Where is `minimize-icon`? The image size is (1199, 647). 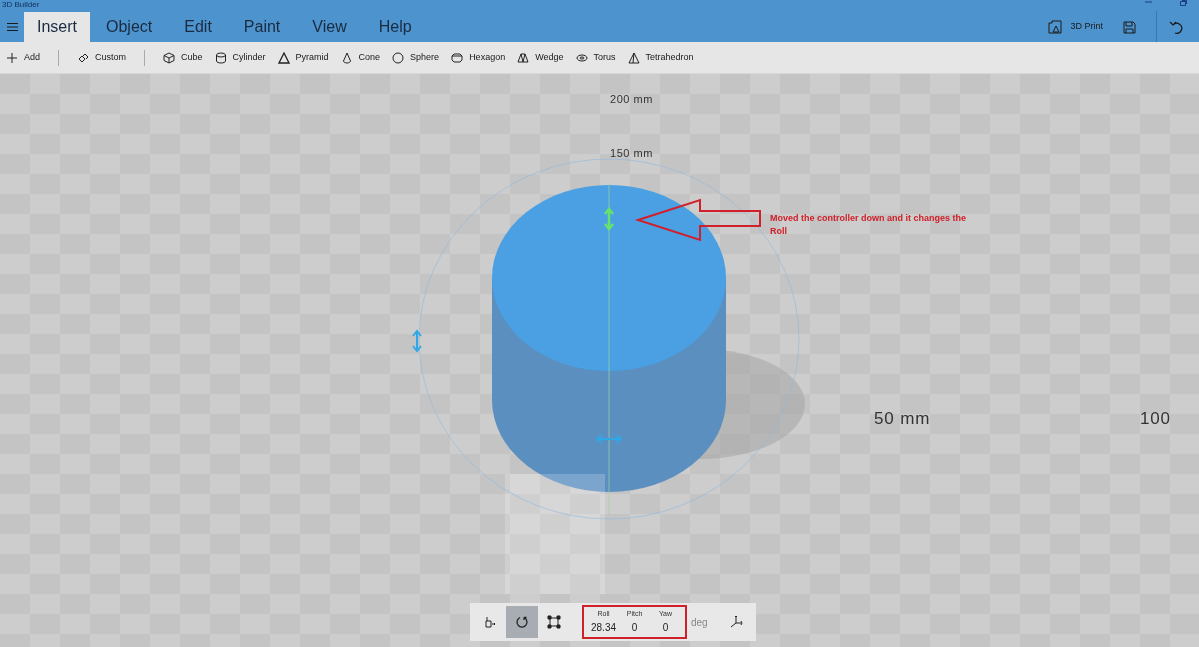
minimize-icon is located at coordinates (1148, 2).